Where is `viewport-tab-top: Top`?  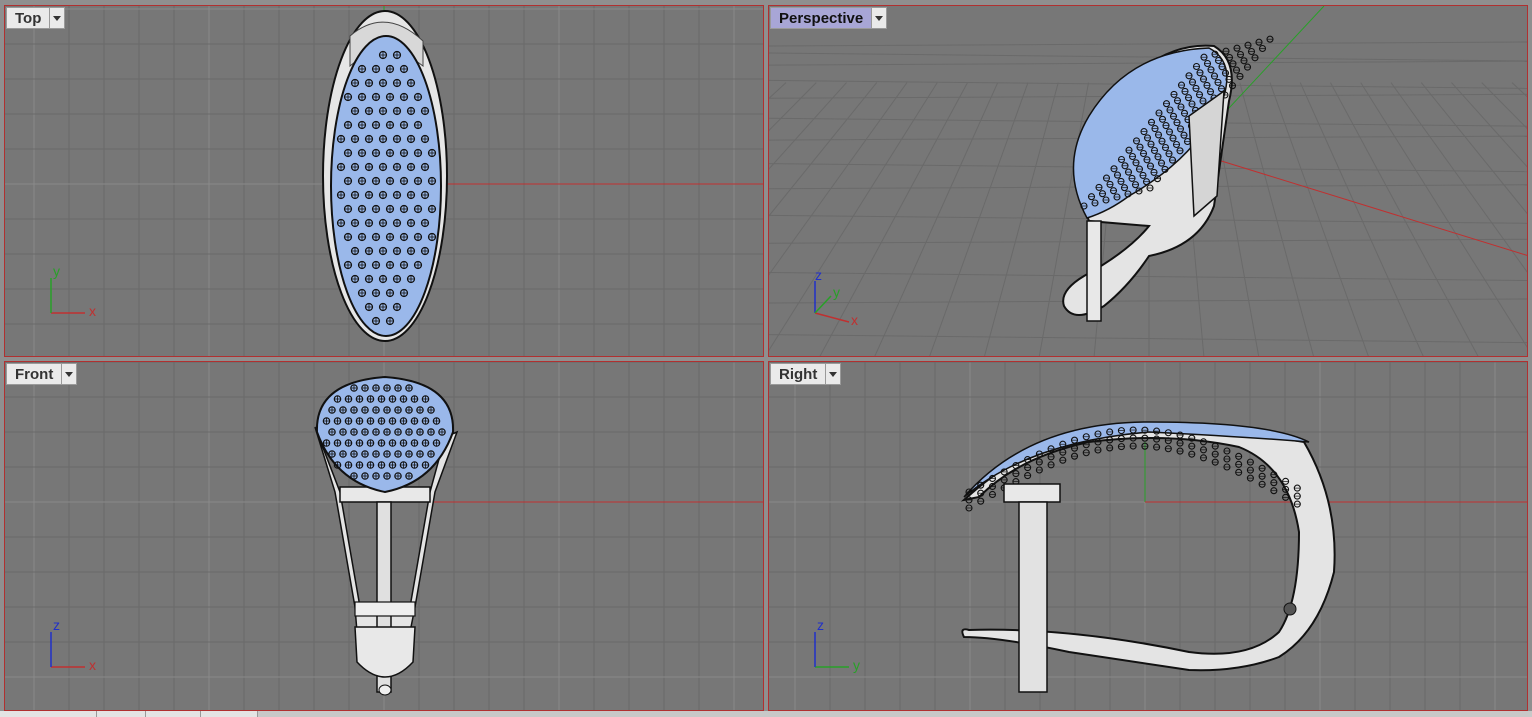 viewport-tab-top: Top is located at coordinates (36, 18).